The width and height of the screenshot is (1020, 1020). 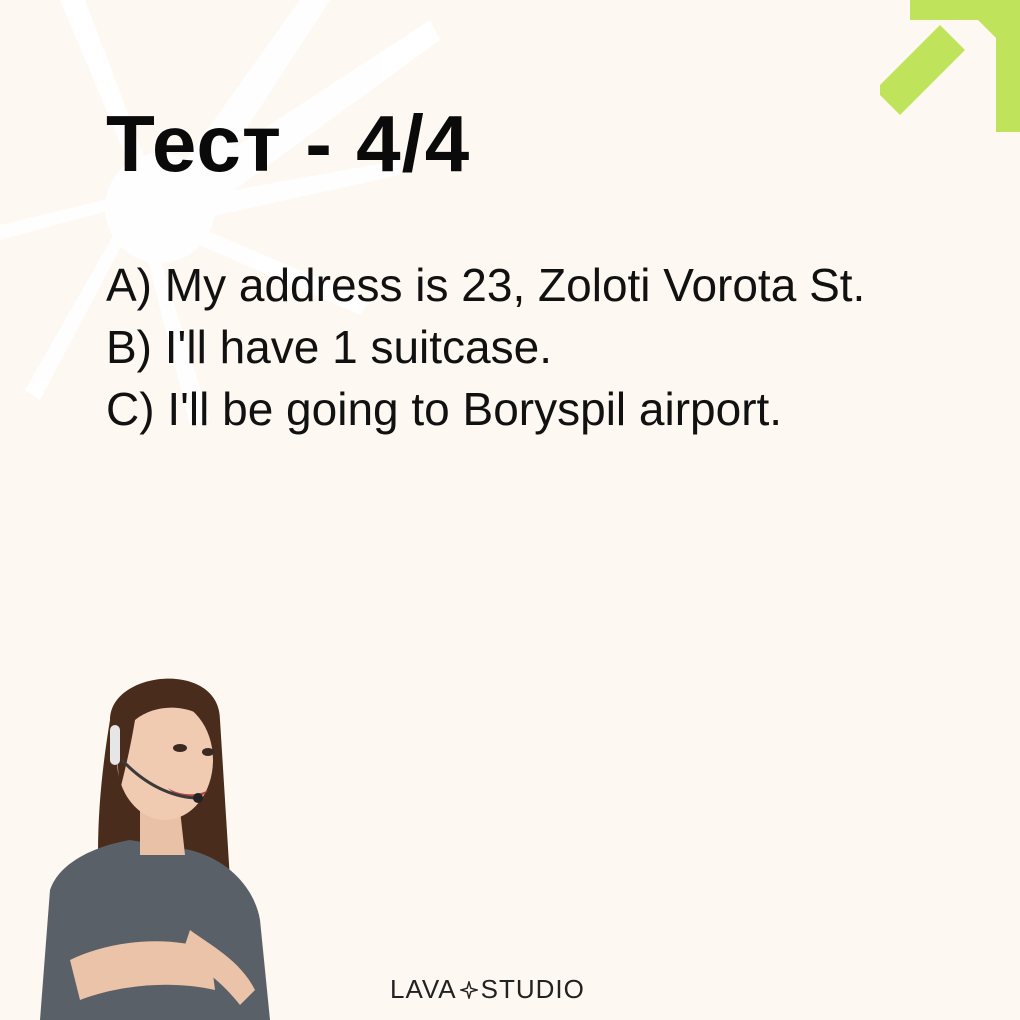 I want to click on option-letter: C), so click(x=130, y=409).